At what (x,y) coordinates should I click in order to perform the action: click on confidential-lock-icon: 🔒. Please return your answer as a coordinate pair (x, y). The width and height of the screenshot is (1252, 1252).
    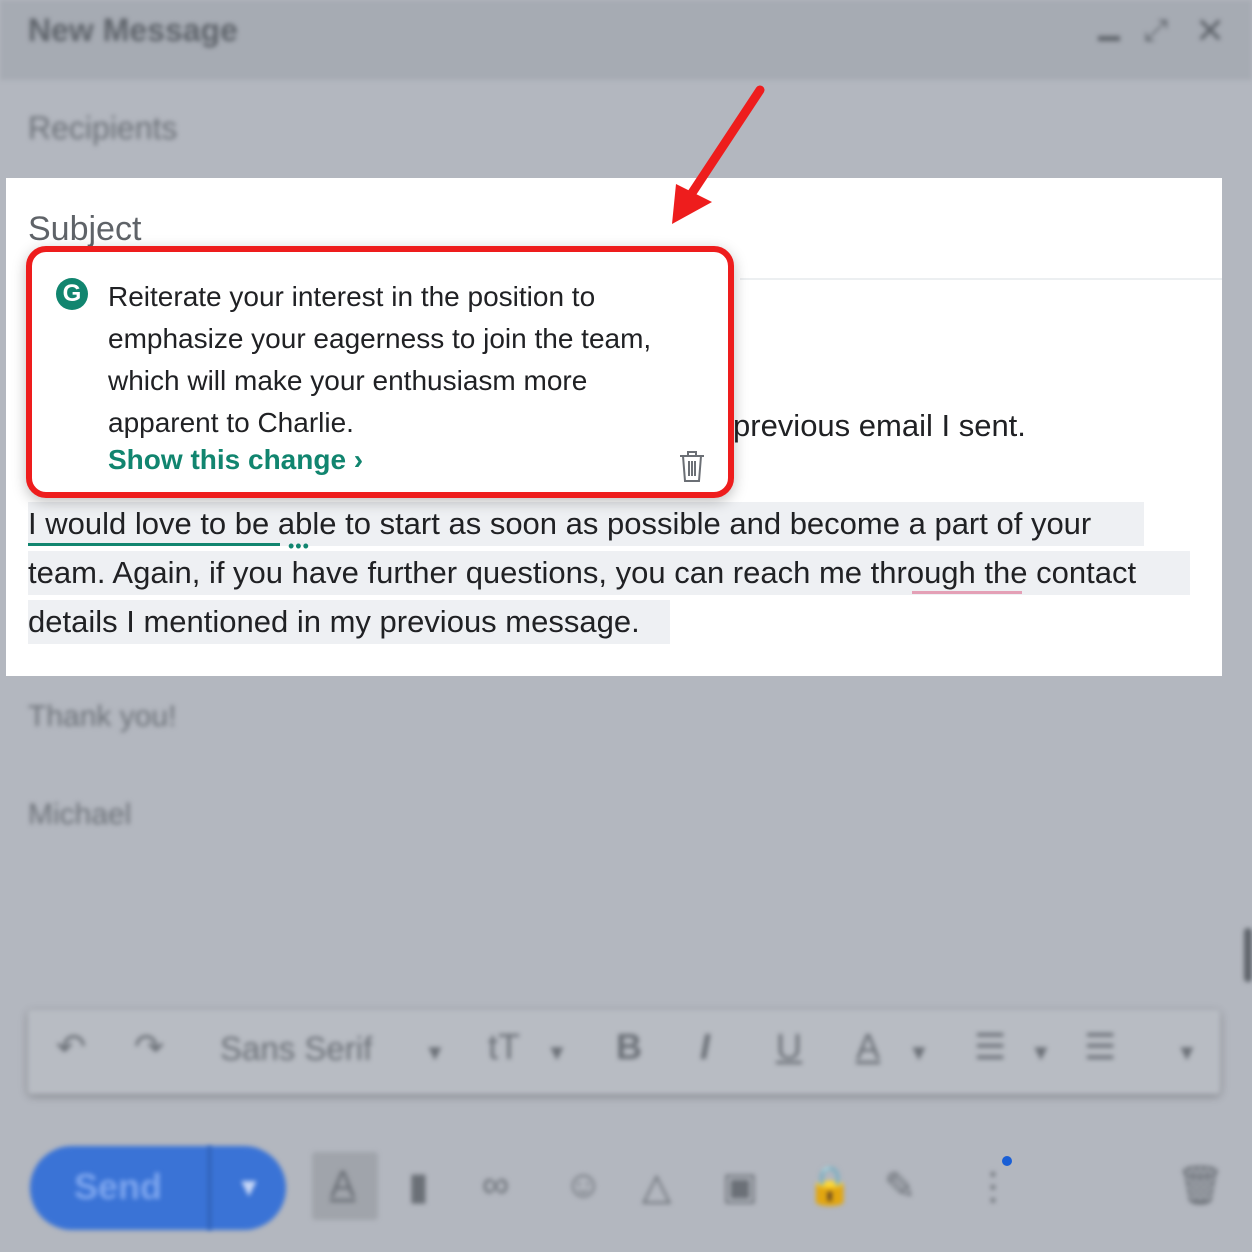
    Looking at the image, I should click on (829, 1186).